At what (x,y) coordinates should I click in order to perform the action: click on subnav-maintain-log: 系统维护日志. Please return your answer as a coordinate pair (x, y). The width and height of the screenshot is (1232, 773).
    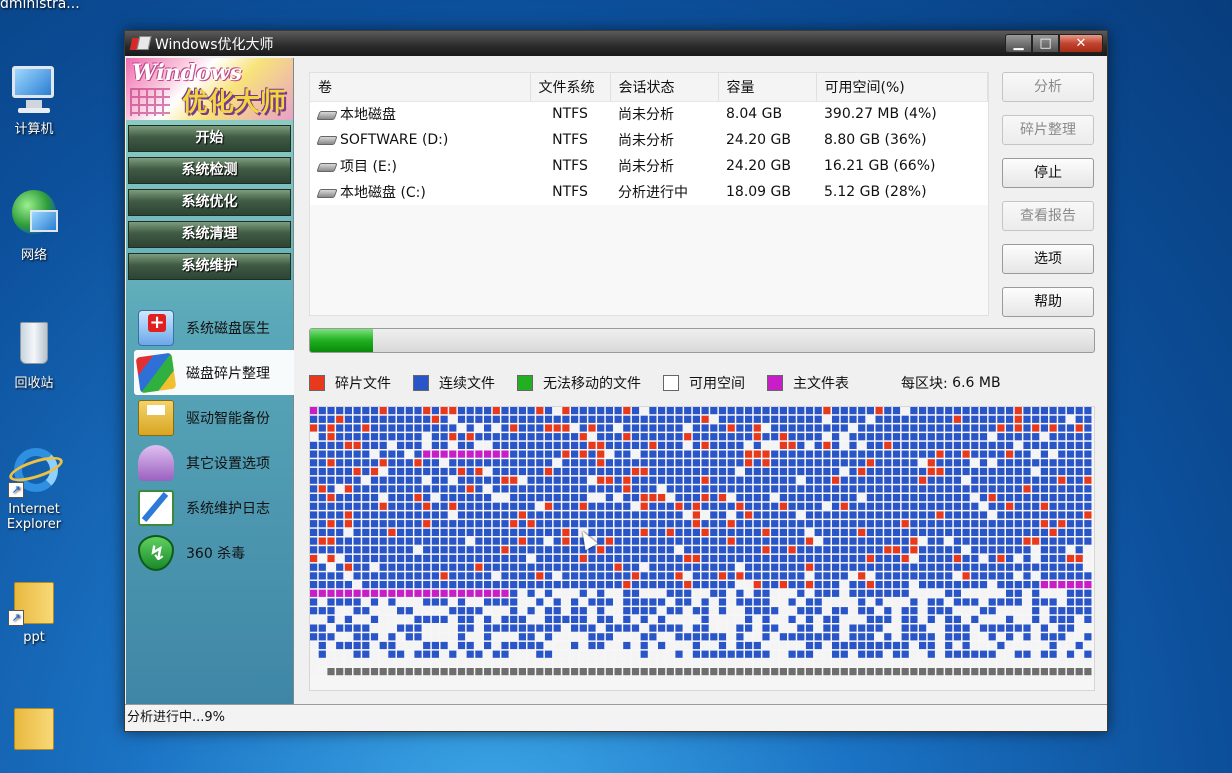
    Looking at the image, I should click on (210, 507).